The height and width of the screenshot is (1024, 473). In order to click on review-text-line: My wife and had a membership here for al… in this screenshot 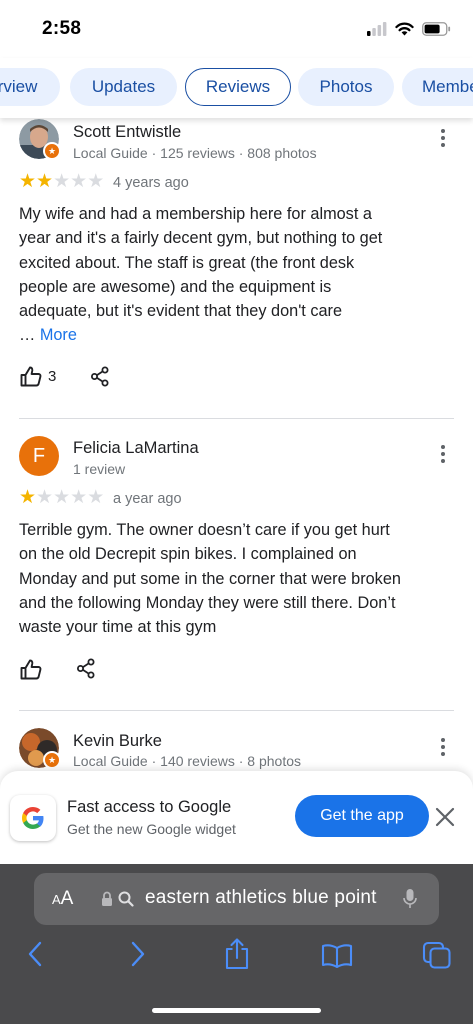, I will do `click(195, 214)`.